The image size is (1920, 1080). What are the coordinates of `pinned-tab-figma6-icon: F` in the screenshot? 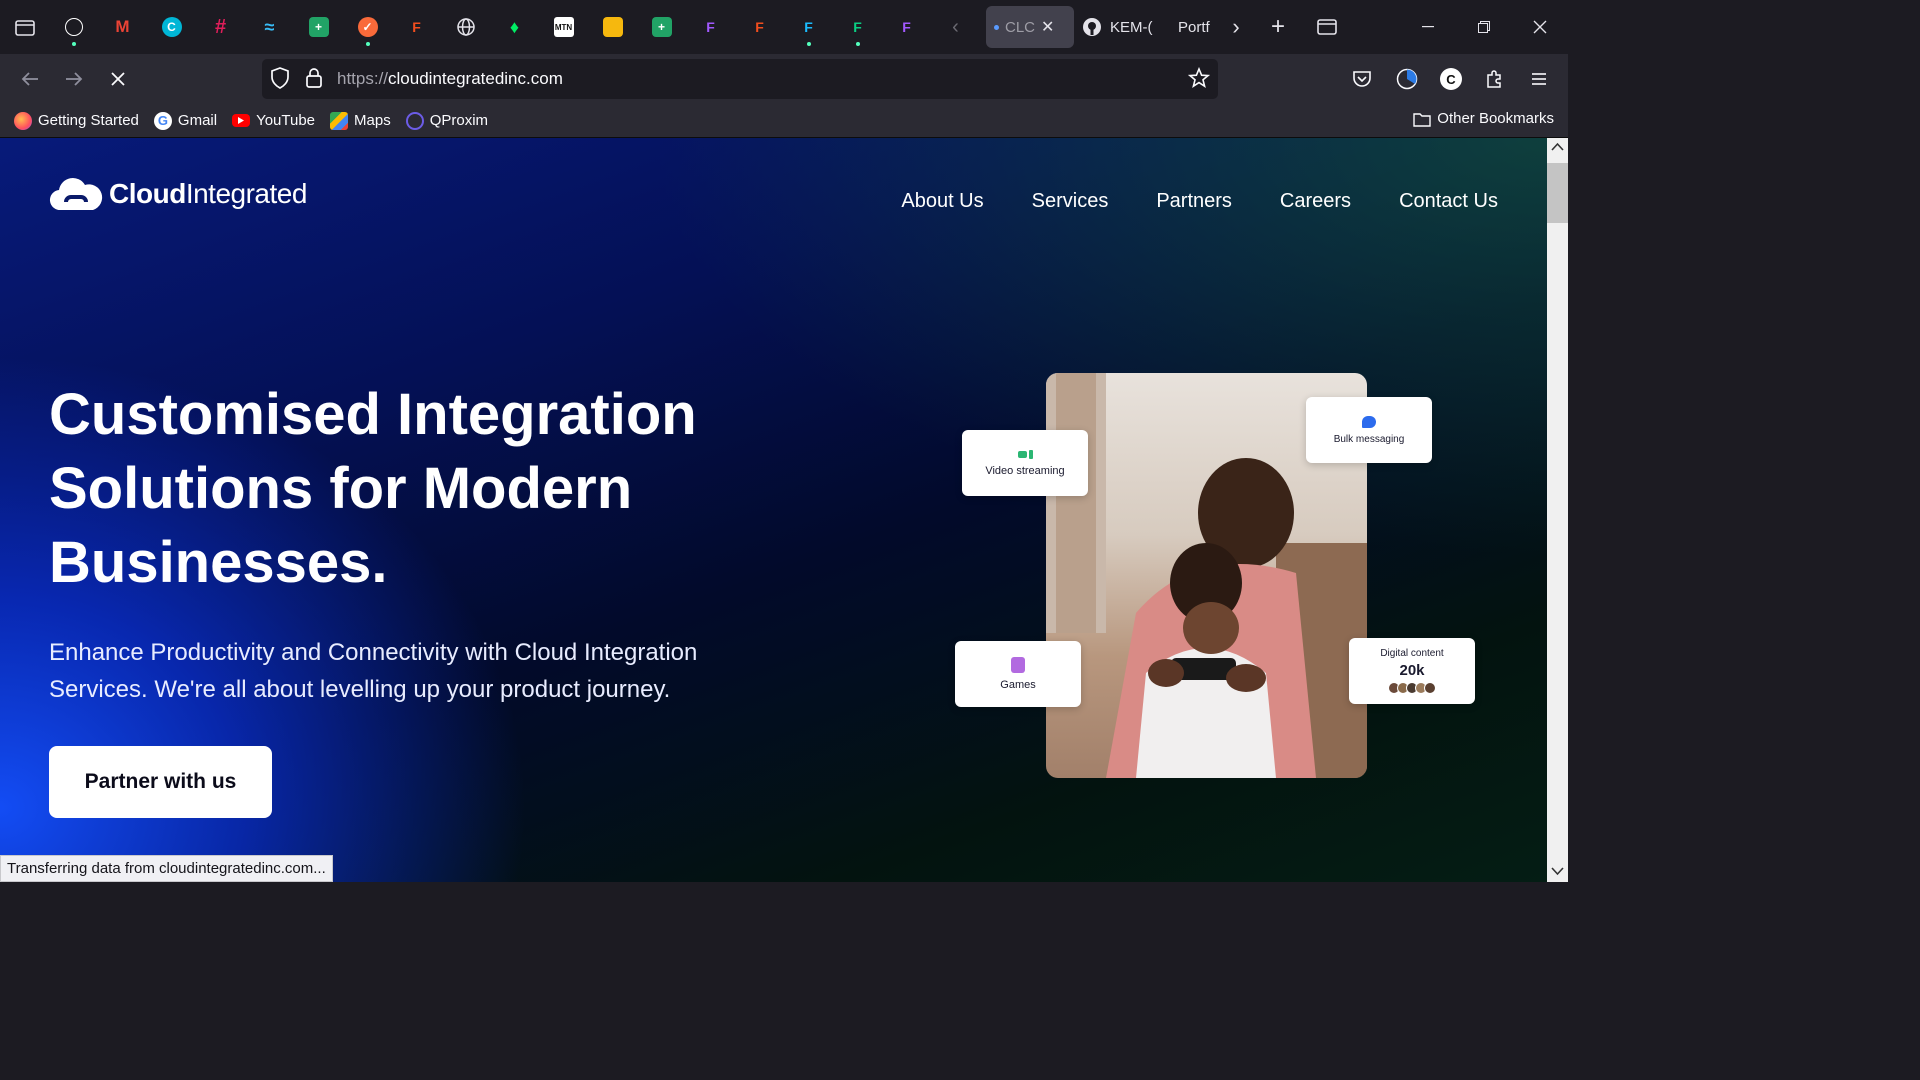 It's located at (906, 27).